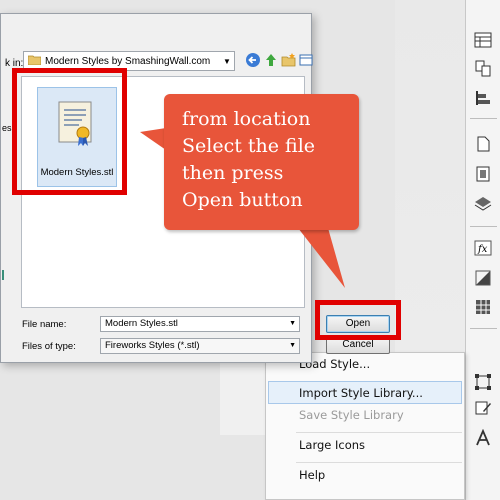 This screenshot has width=500, height=500. What do you see at coordinates (483, 307) in the screenshot?
I see `swatches-icon` at bounding box center [483, 307].